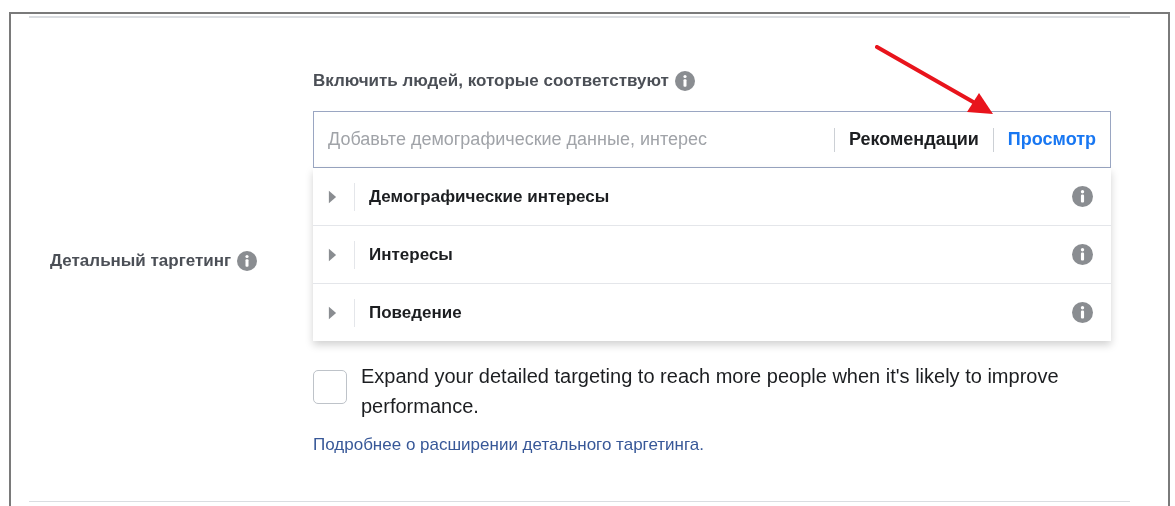 The height and width of the screenshot is (506, 1175). Describe the element at coordinates (712, 312) in the screenshot. I see `category-item: Поведение` at that location.